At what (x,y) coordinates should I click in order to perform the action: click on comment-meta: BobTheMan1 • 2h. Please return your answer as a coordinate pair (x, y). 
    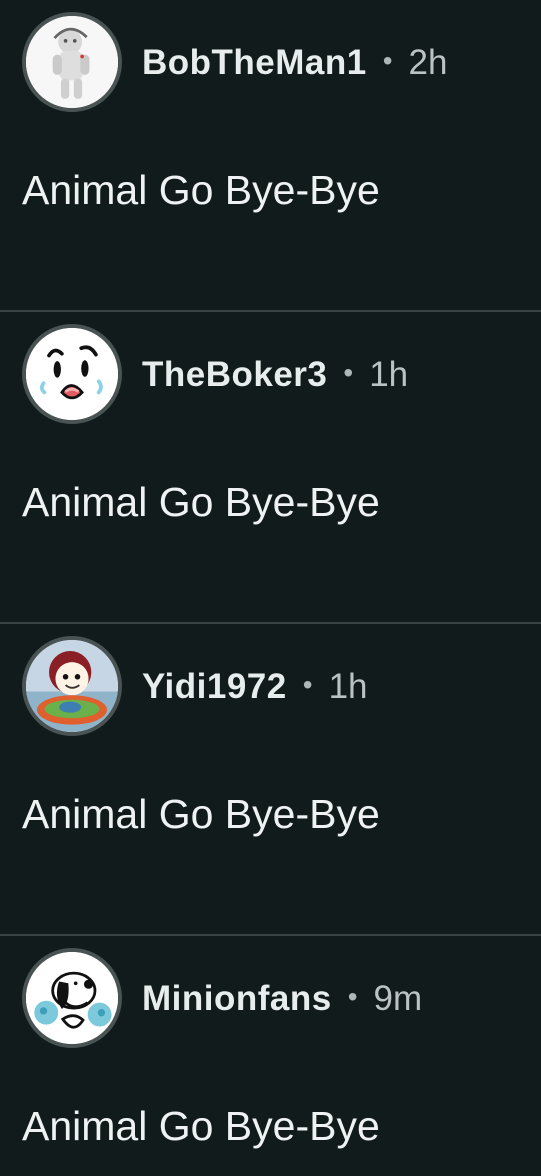
    Looking at the image, I should click on (294, 62).